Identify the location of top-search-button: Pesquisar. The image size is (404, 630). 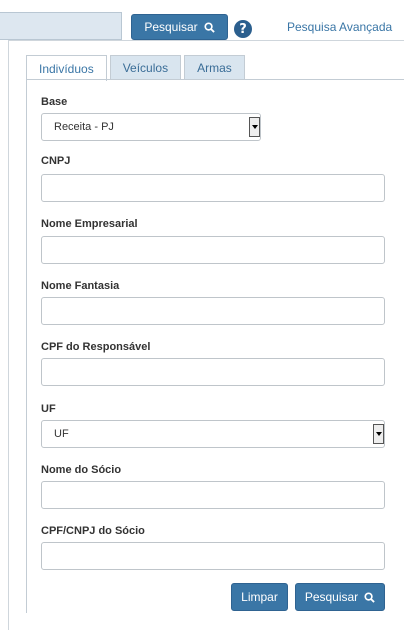
(179, 27).